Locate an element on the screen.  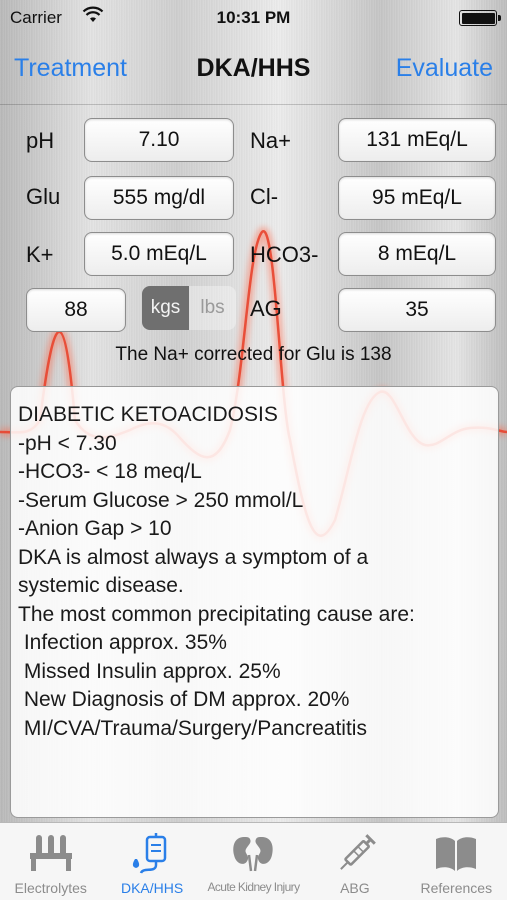
battery-icon is located at coordinates (480, 18).